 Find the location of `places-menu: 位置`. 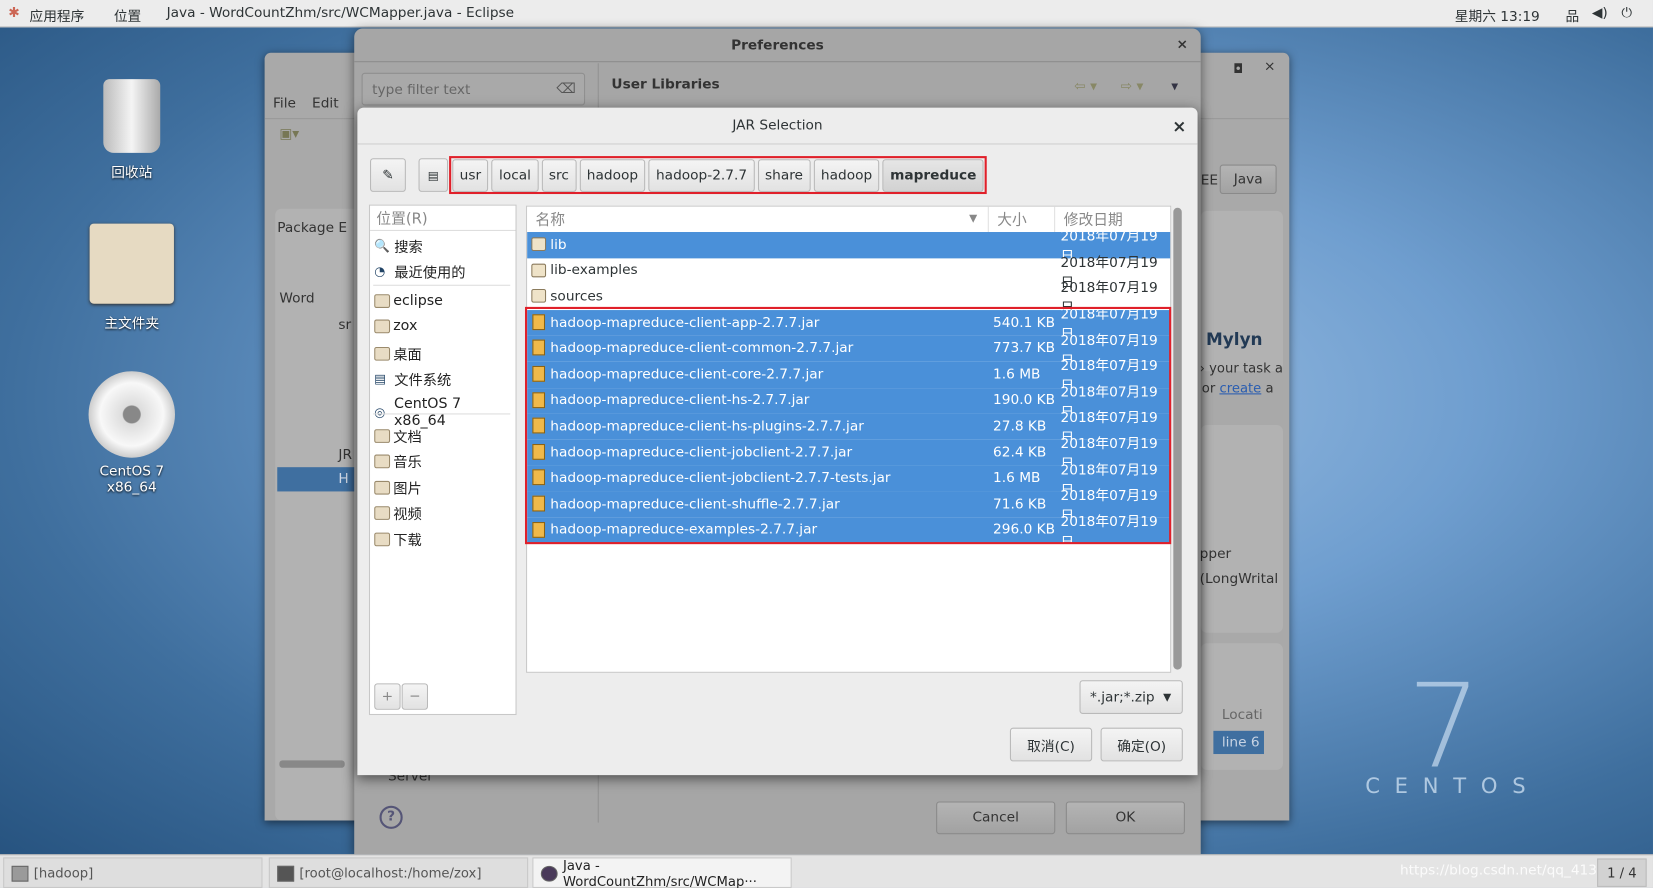

places-menu: 位置 is located at coordinates (127, 15).